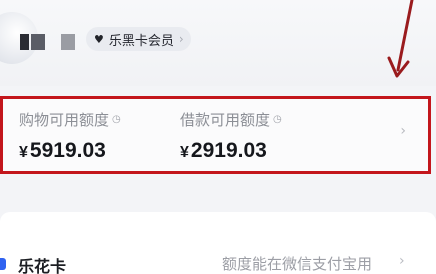 Image resolution: width=436 pixels, height=274 pixels. I want to click on lehua-card-icon, so click(3, 264).